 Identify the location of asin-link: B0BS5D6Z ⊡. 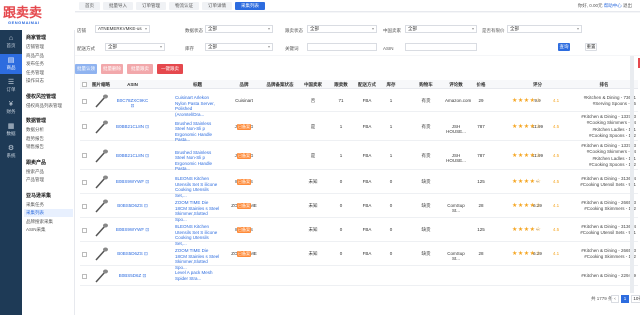
(132, 276).